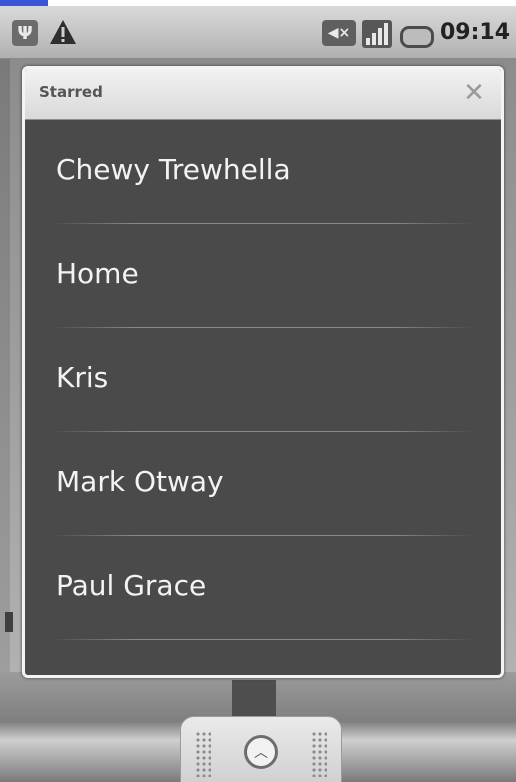 Image resolution: width=516 pixels, height=782 pixels. Describe the element at coordinates (9, 622) in the screenshot. I see `wallpaper-mark` at that location.